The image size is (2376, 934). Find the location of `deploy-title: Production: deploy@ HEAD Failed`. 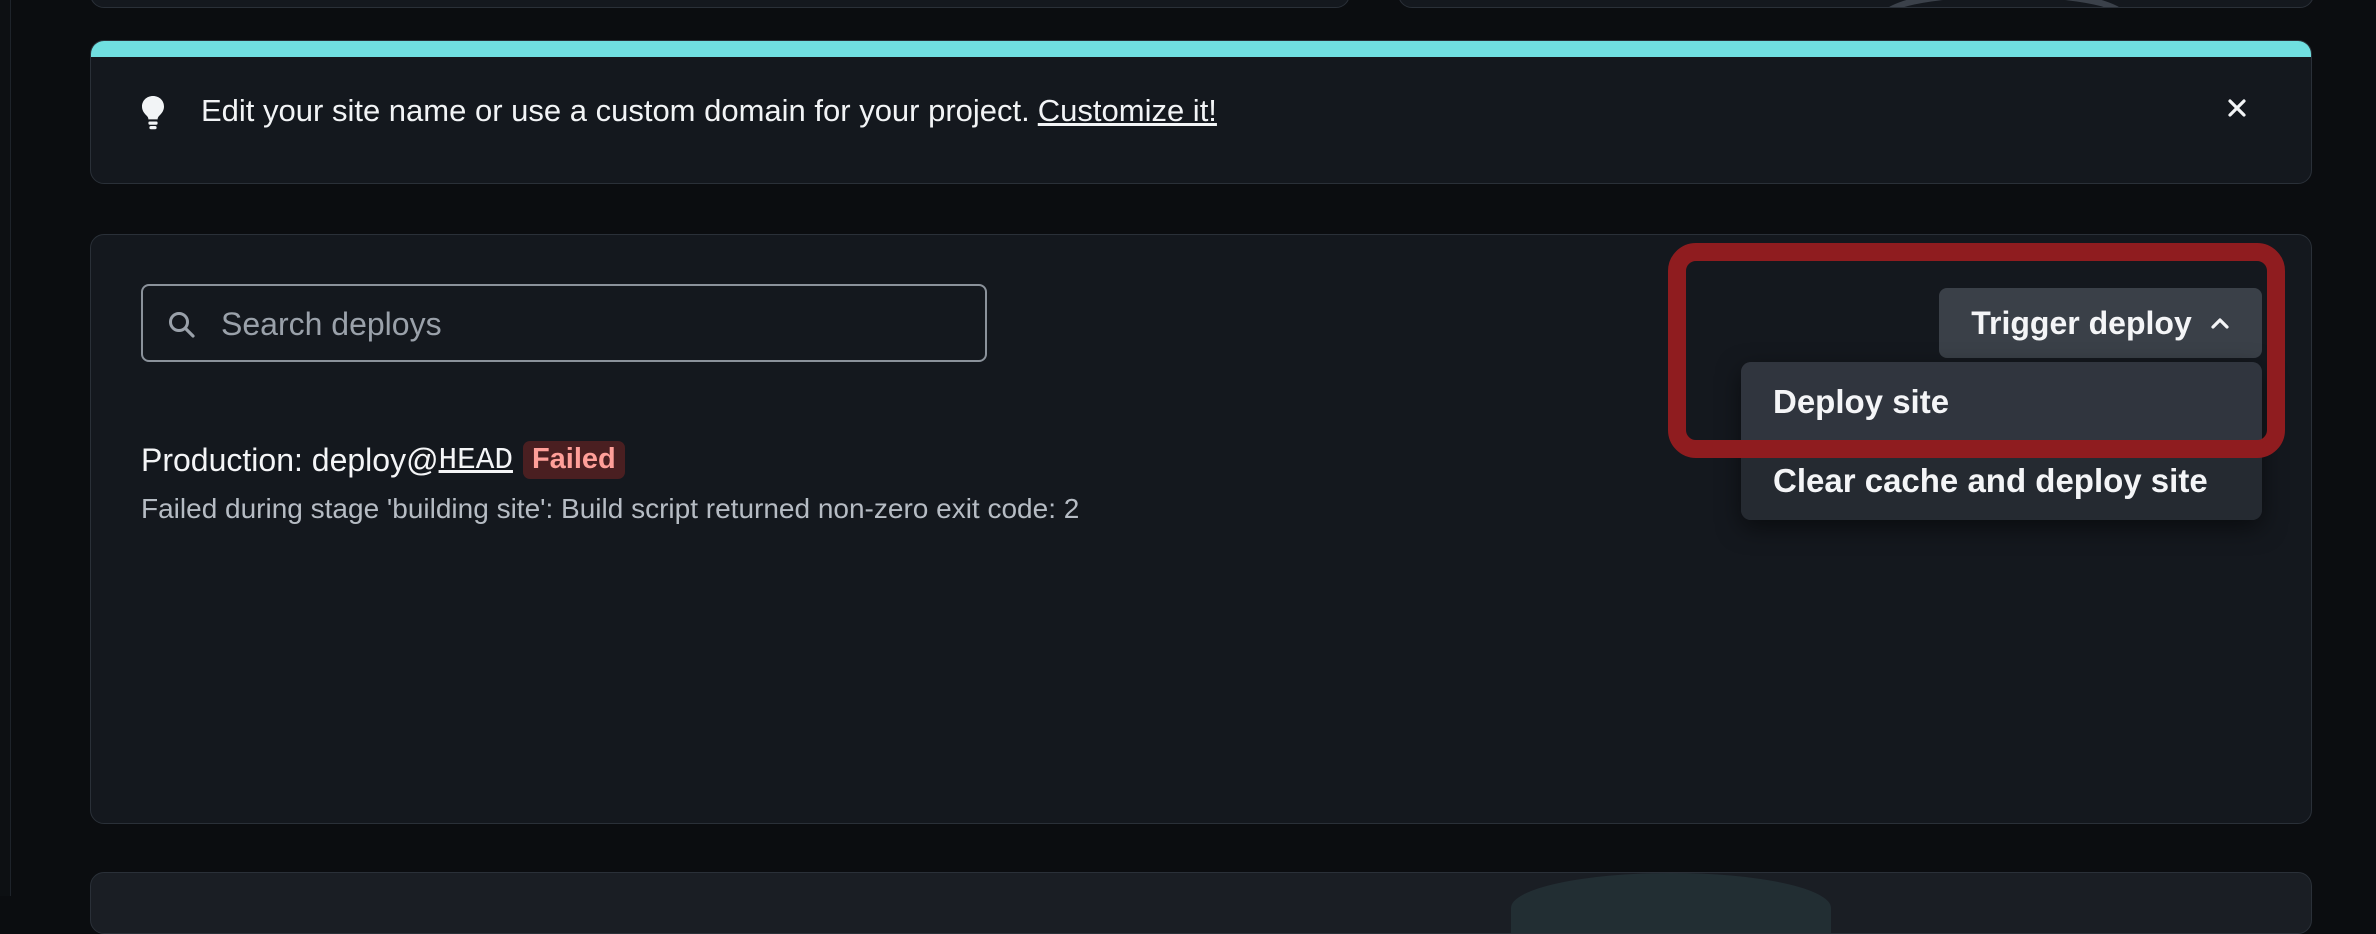

deploy-title: Production: deploy@ HEAD Failed is located at coordinates (610, 460).